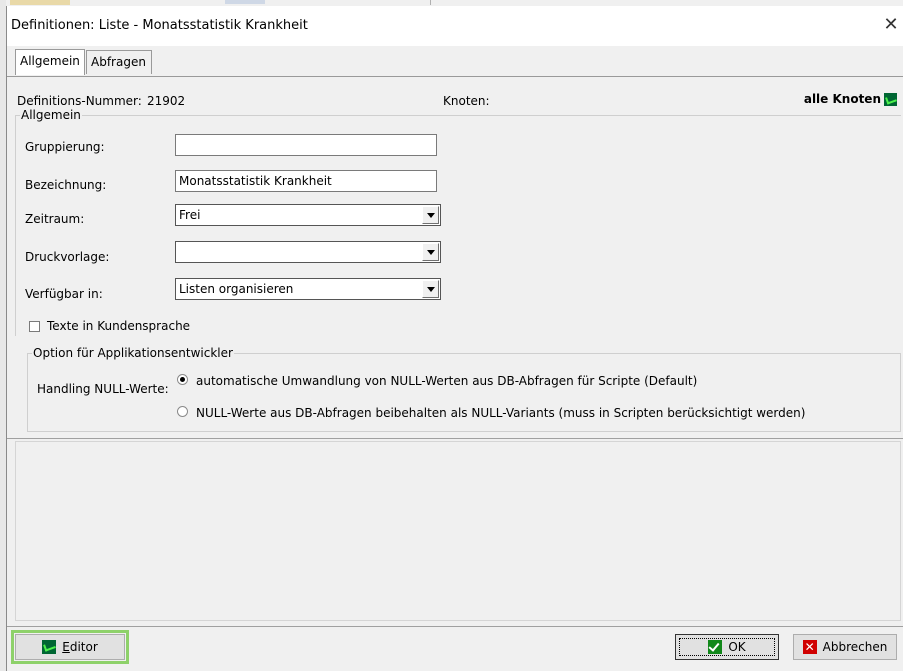 The width and height of the screenshot is (903, 671). Describe the element at coordinates (133, 353) in the screenshot. I see `app-options-legend: Option für Applikationsentwickler` at that location.